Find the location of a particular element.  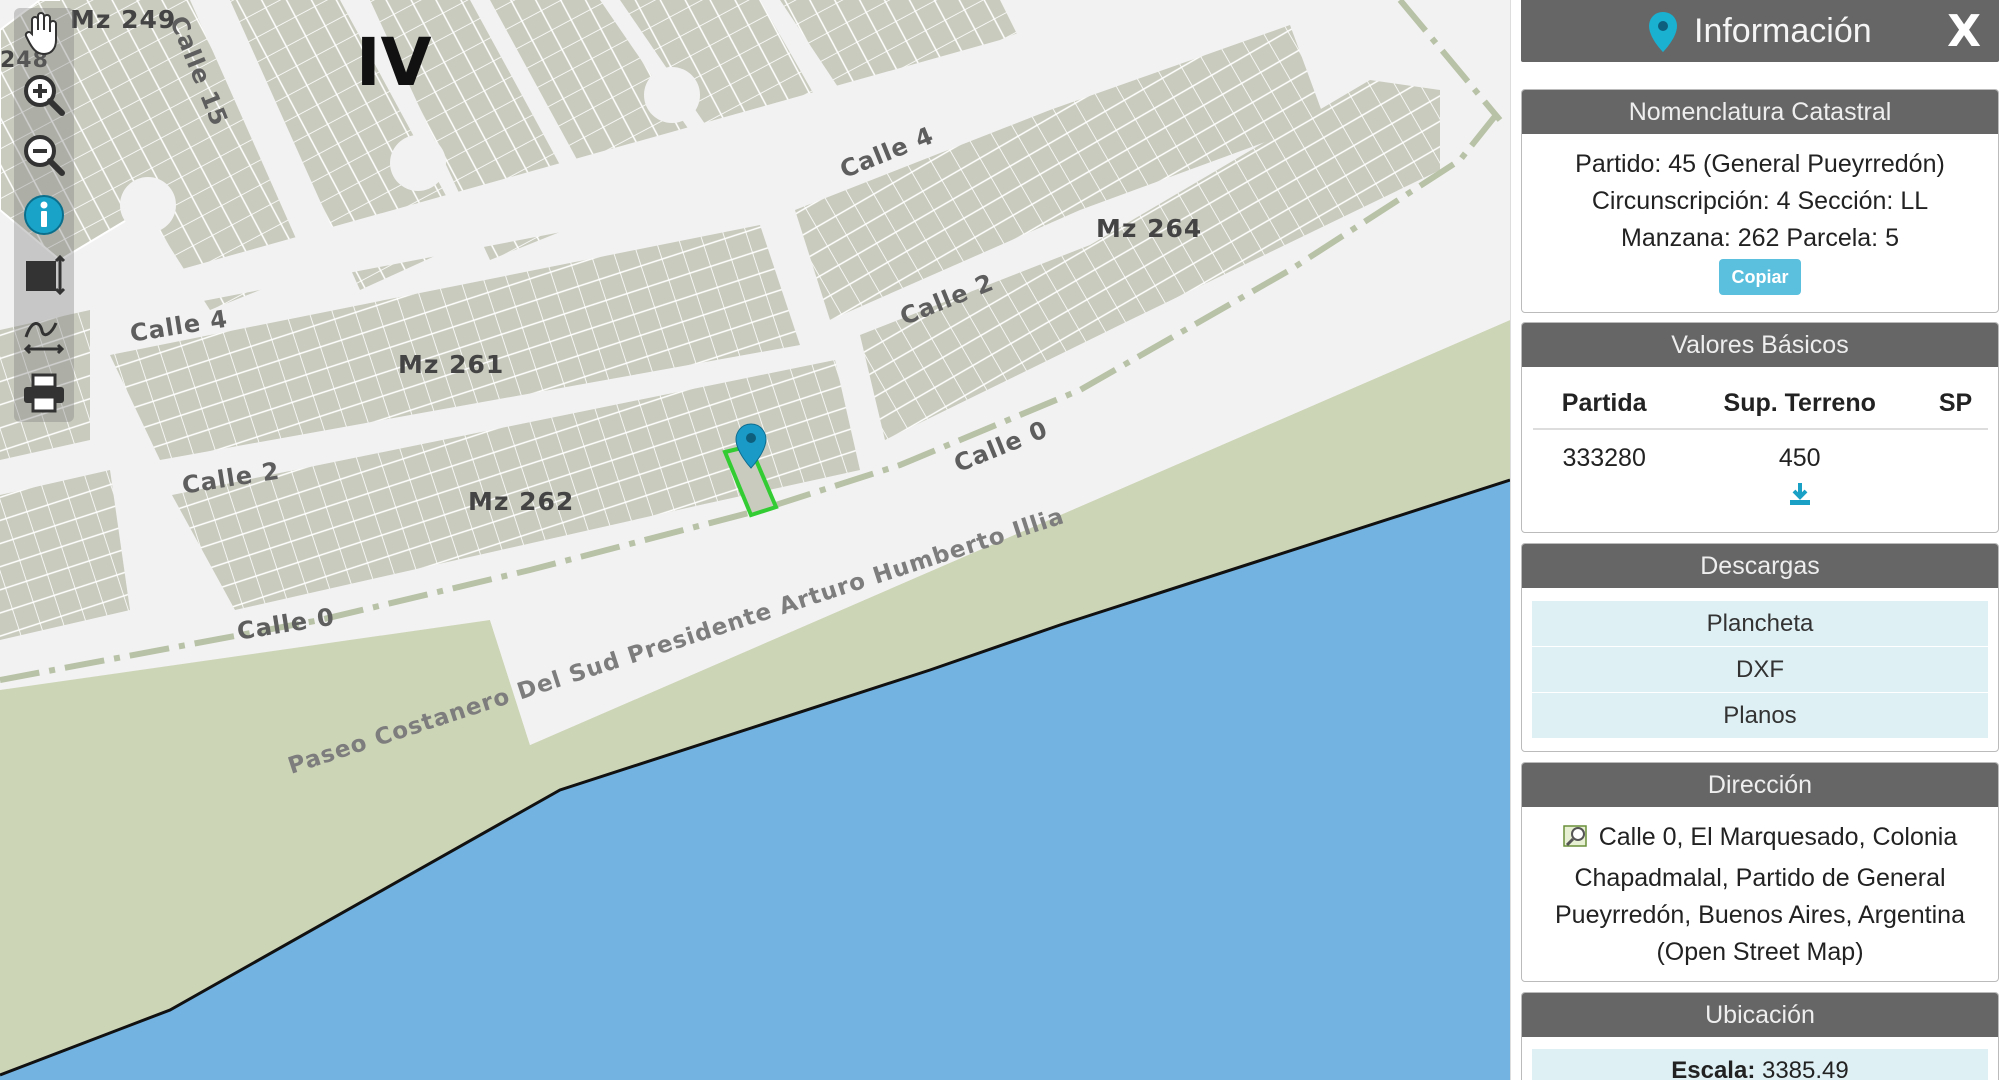

partido-text: Partido: 45 (General Pueyrredón) is located at coordinates (1760, 164).